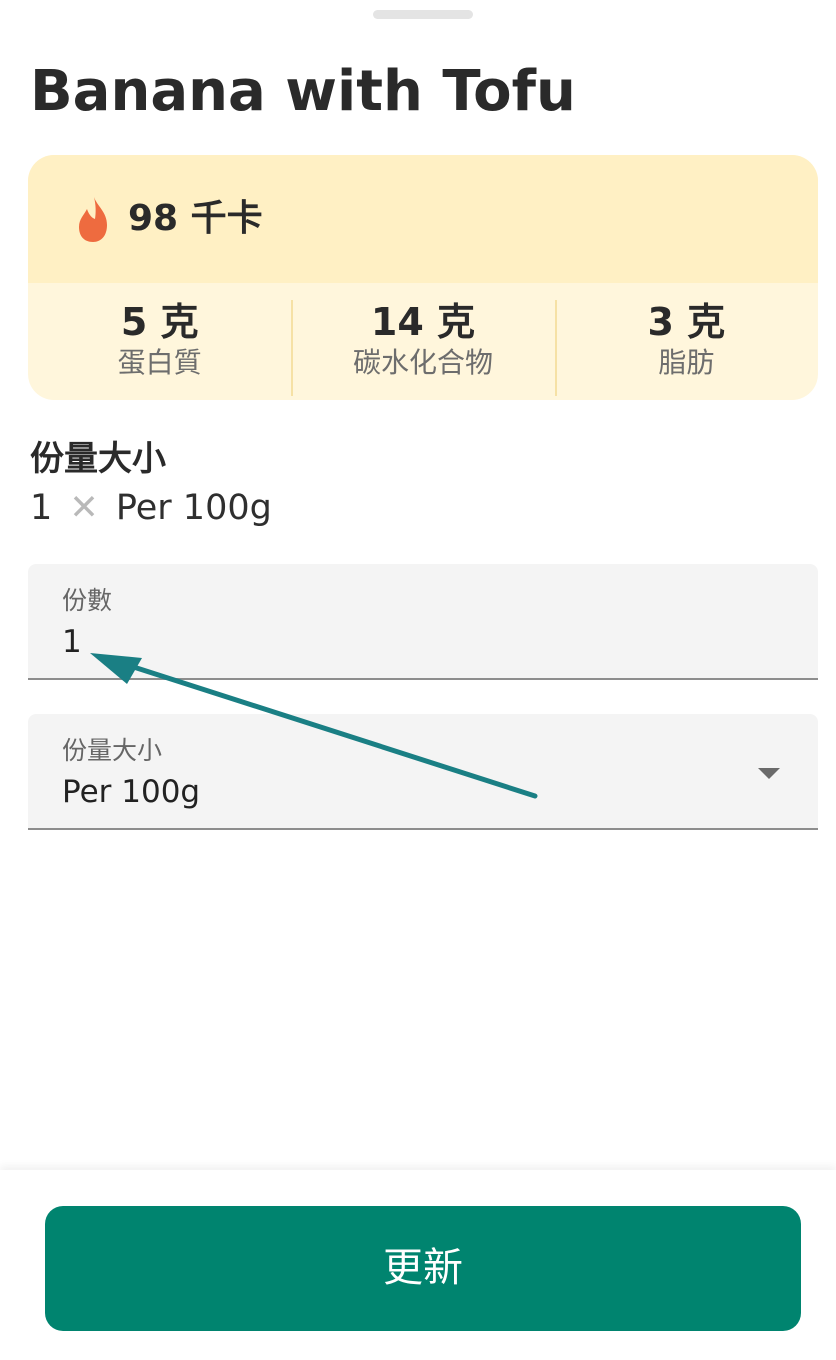  I want to click on serving-summary-unit: Per 100g, so click(193, 508).